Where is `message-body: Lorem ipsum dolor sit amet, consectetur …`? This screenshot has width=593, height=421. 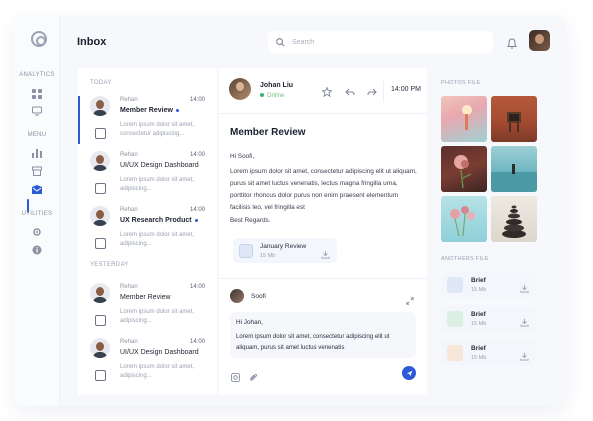 message-body: Lorem ipsum dolor sit amet, consectetur … is located at coordinates (323, 189).